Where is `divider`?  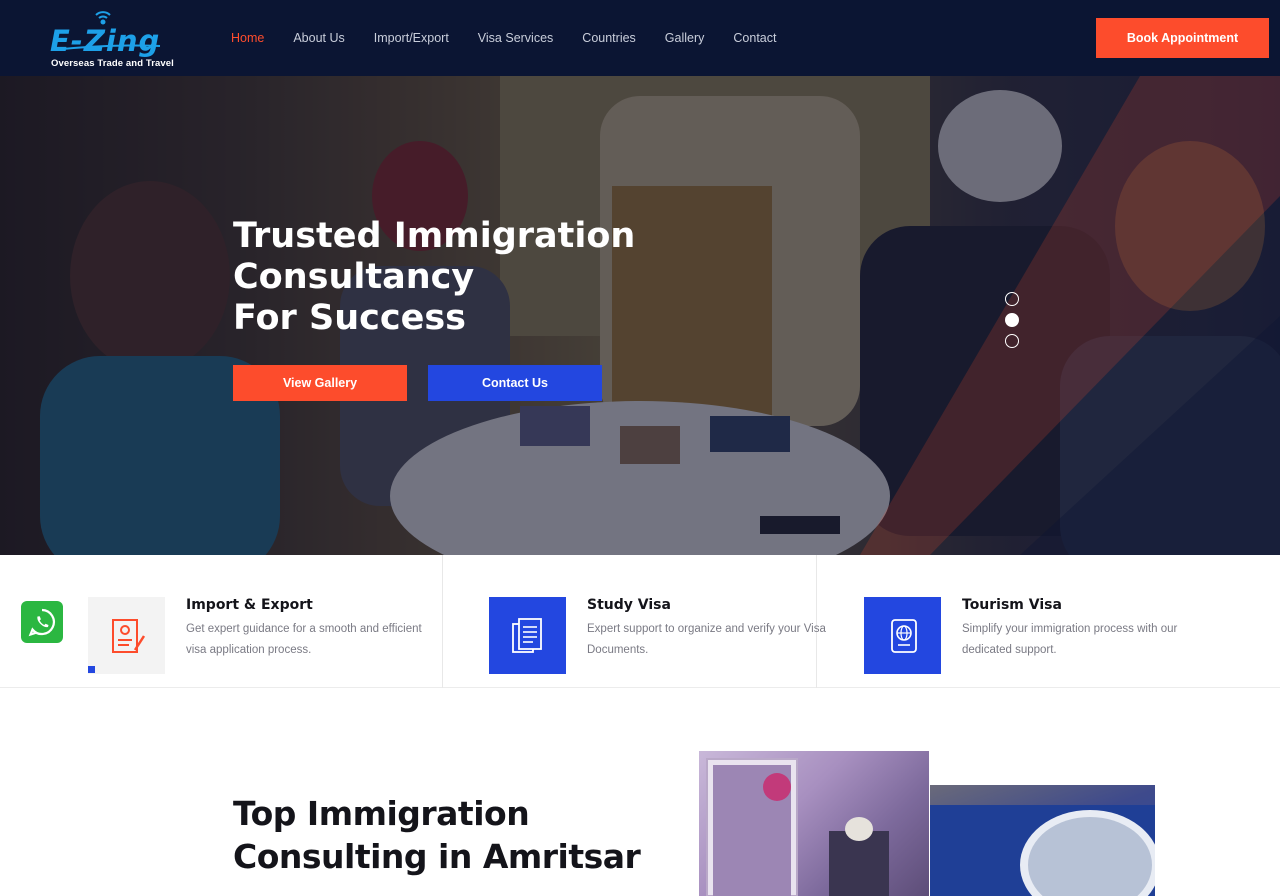
divider is located at coordinates (442, 621).